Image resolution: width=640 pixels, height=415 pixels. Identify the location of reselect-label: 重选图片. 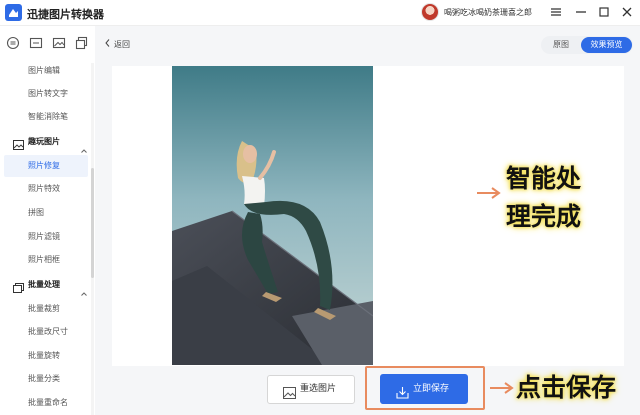
(318, 389).